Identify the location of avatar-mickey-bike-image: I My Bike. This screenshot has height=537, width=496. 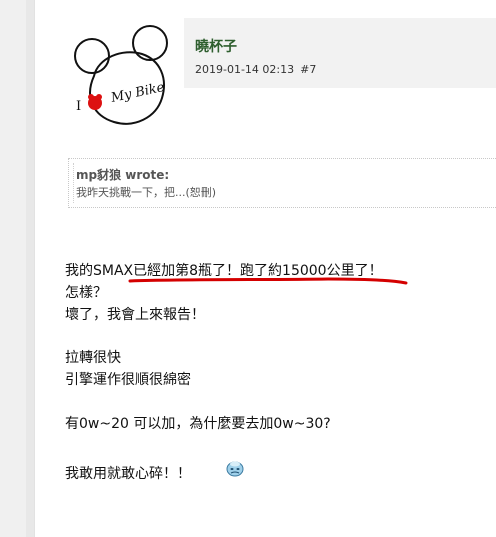
(121, 75).